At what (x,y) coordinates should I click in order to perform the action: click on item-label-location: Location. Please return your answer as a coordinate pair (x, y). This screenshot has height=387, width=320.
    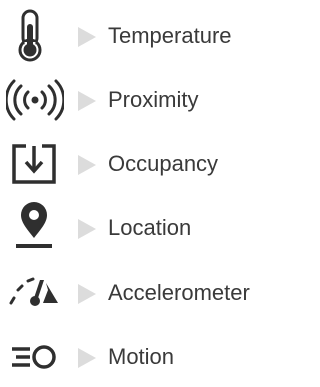
    Looking at the image, I should click on (150, 227).